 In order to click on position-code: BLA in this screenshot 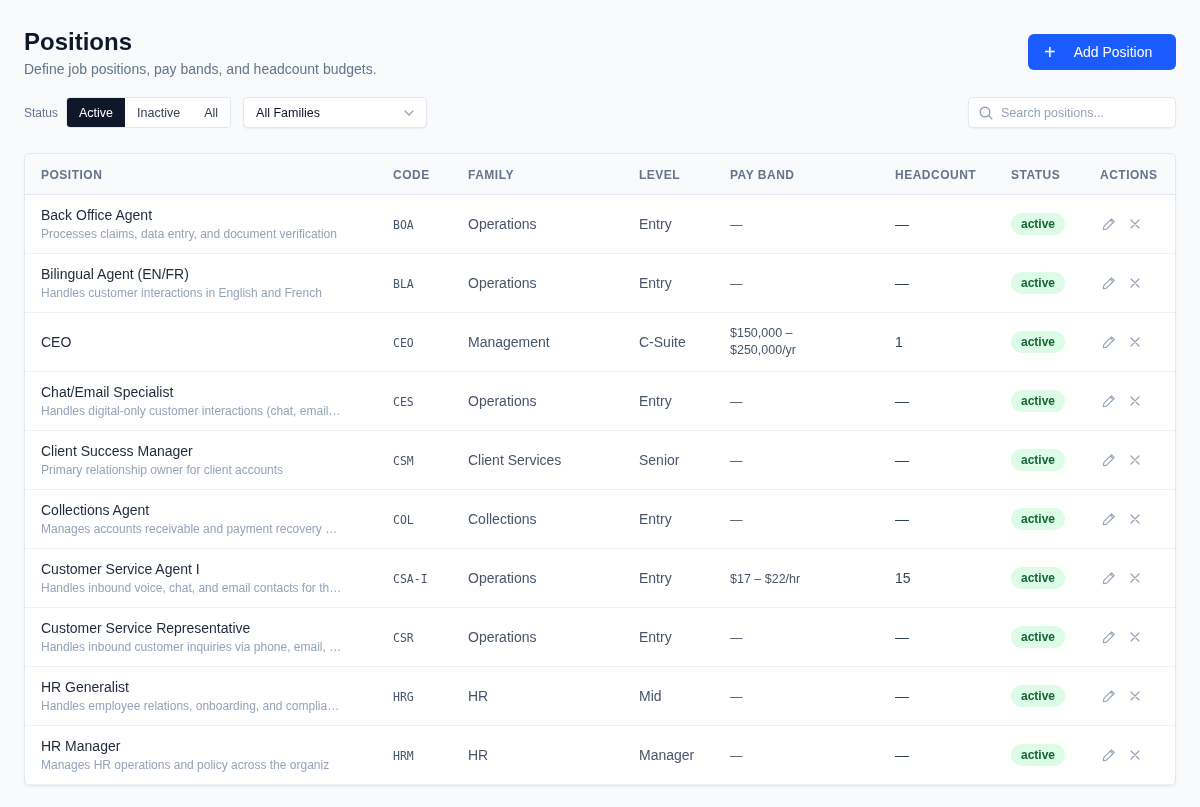, I will do `click(403, 284)`.